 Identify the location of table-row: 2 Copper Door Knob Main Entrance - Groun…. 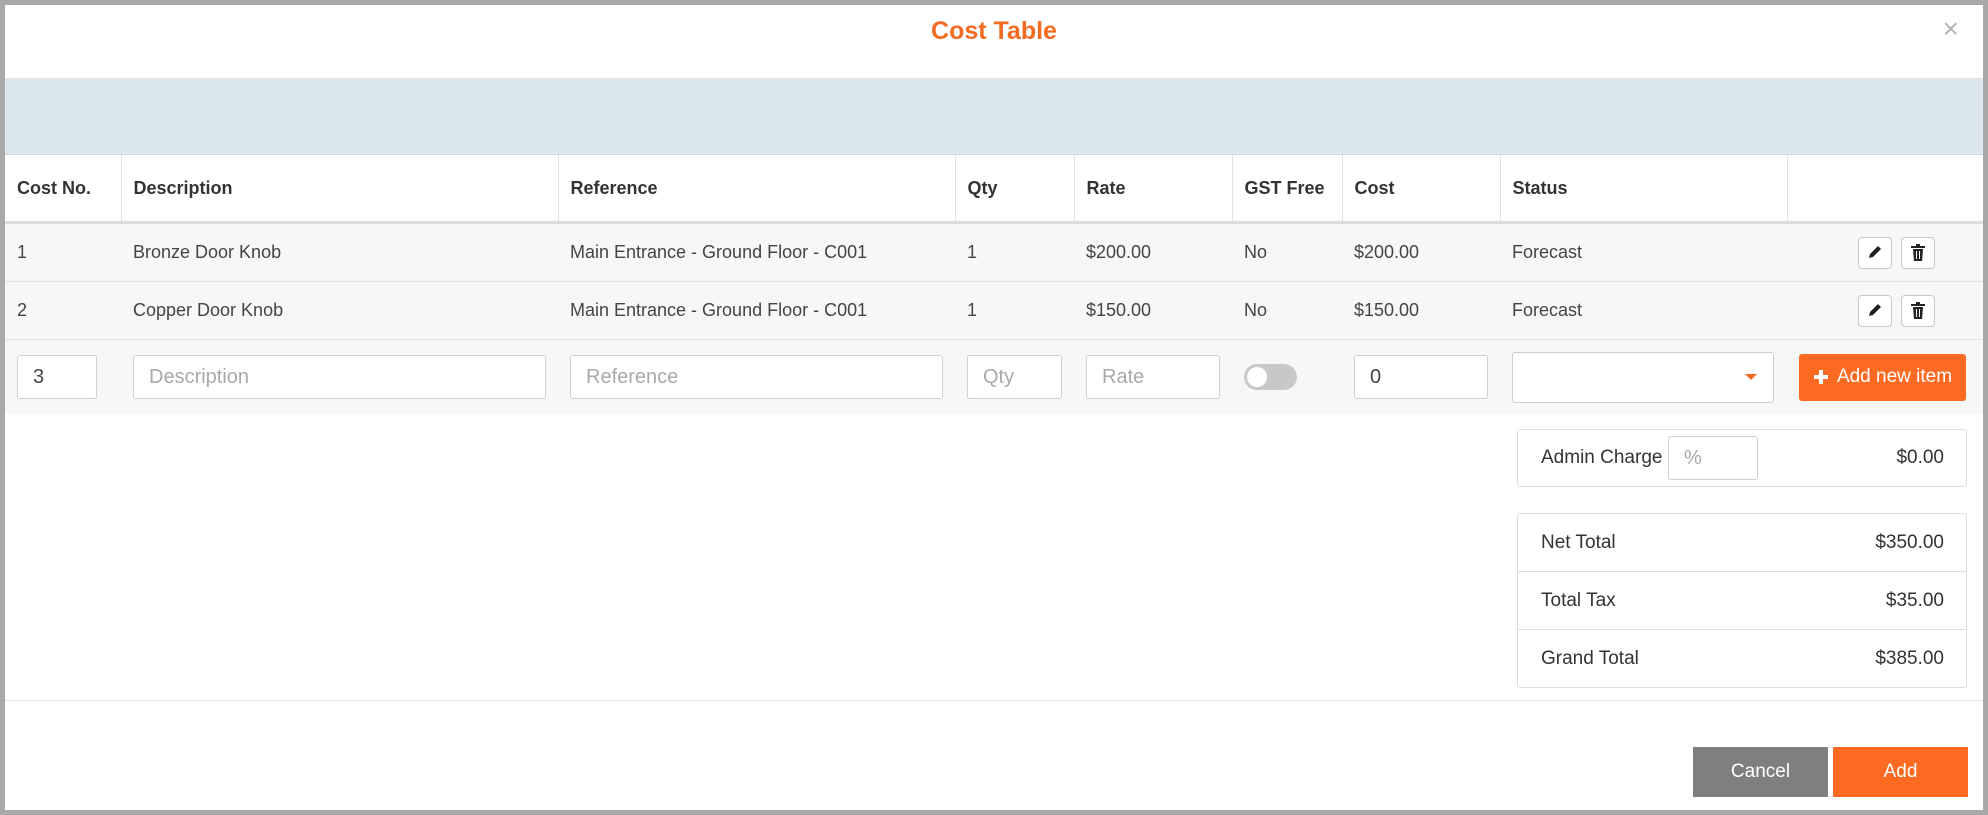
(994, 310).